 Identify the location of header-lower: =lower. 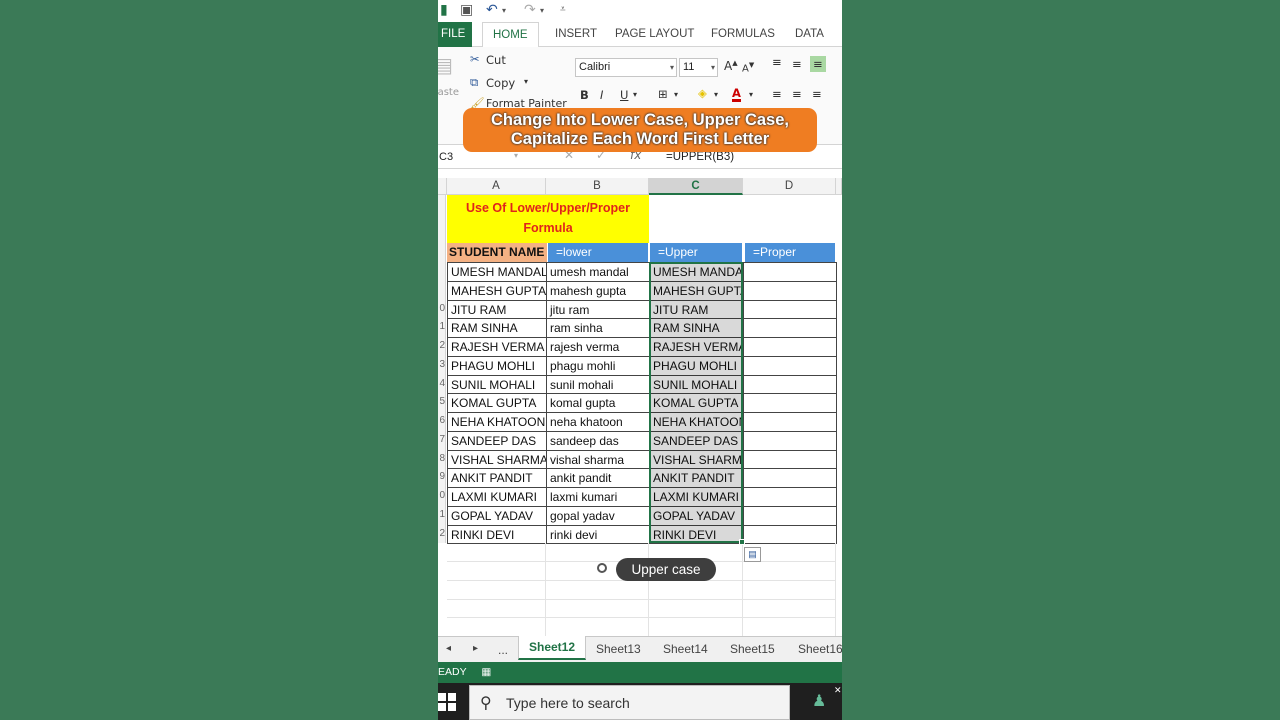
(598, 252).